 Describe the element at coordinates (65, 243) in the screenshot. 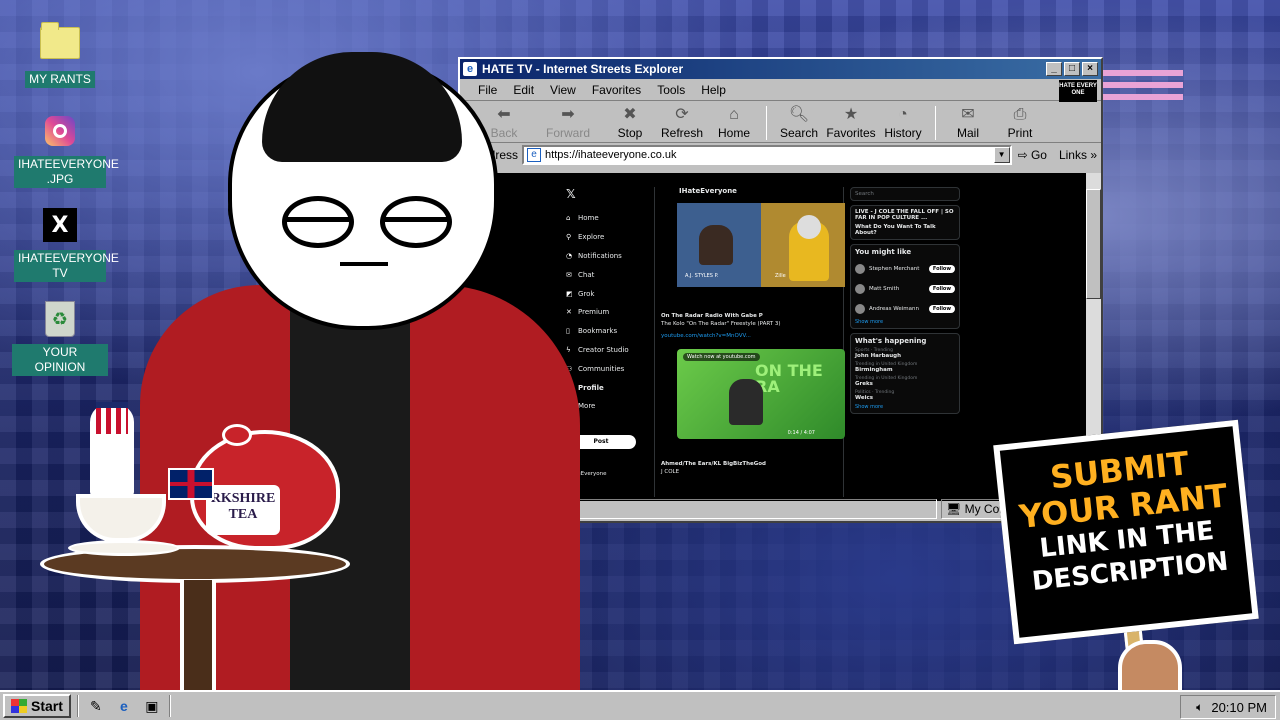

I see `desktop-icon-ihateeveryone-tv: X IHATEEVERYONE TV` at that location.